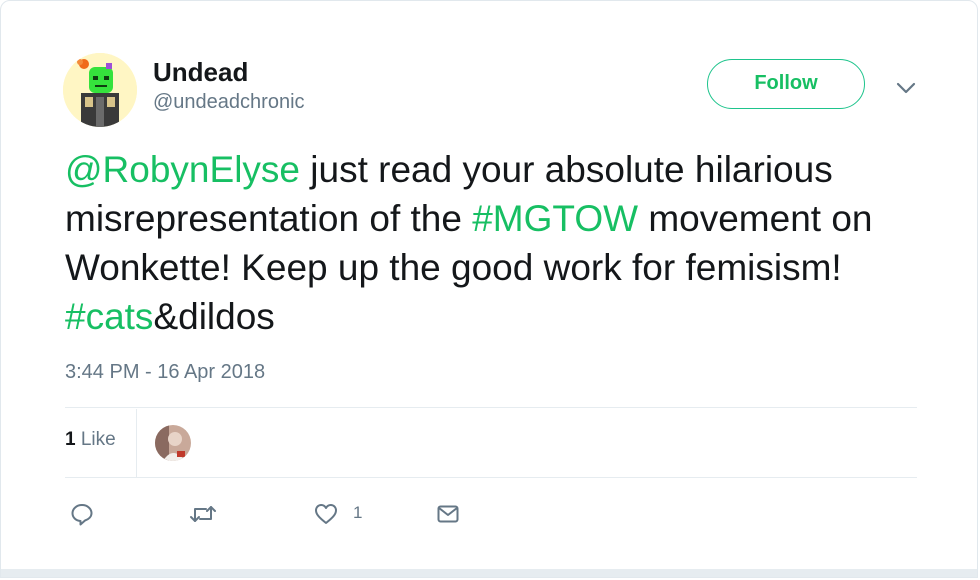  What do you see at coordinates (109, 316) in the screenshot?
I see `hashtag-link: #cats` at bounding box center [109, 316].